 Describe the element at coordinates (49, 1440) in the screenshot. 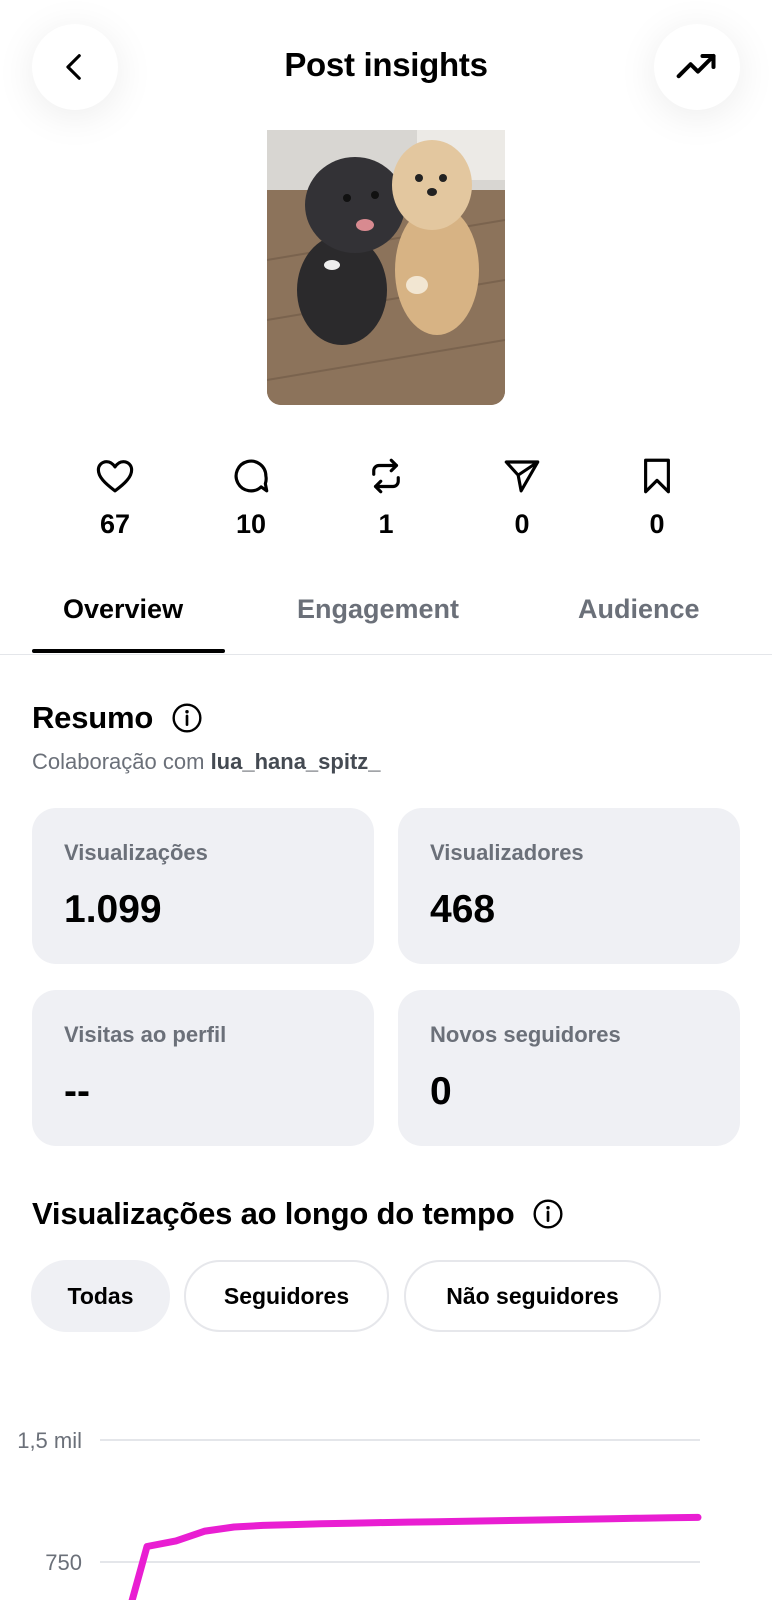

I see `y-tick-label: 1,5 mil` at that location.